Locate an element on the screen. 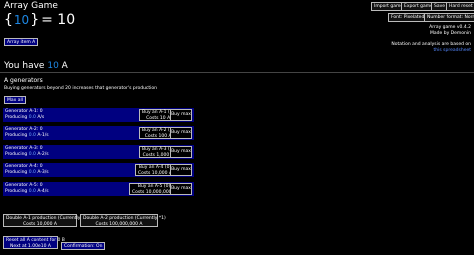  buy-max-a2-button: Buy max is located at coordinates (181, 133).